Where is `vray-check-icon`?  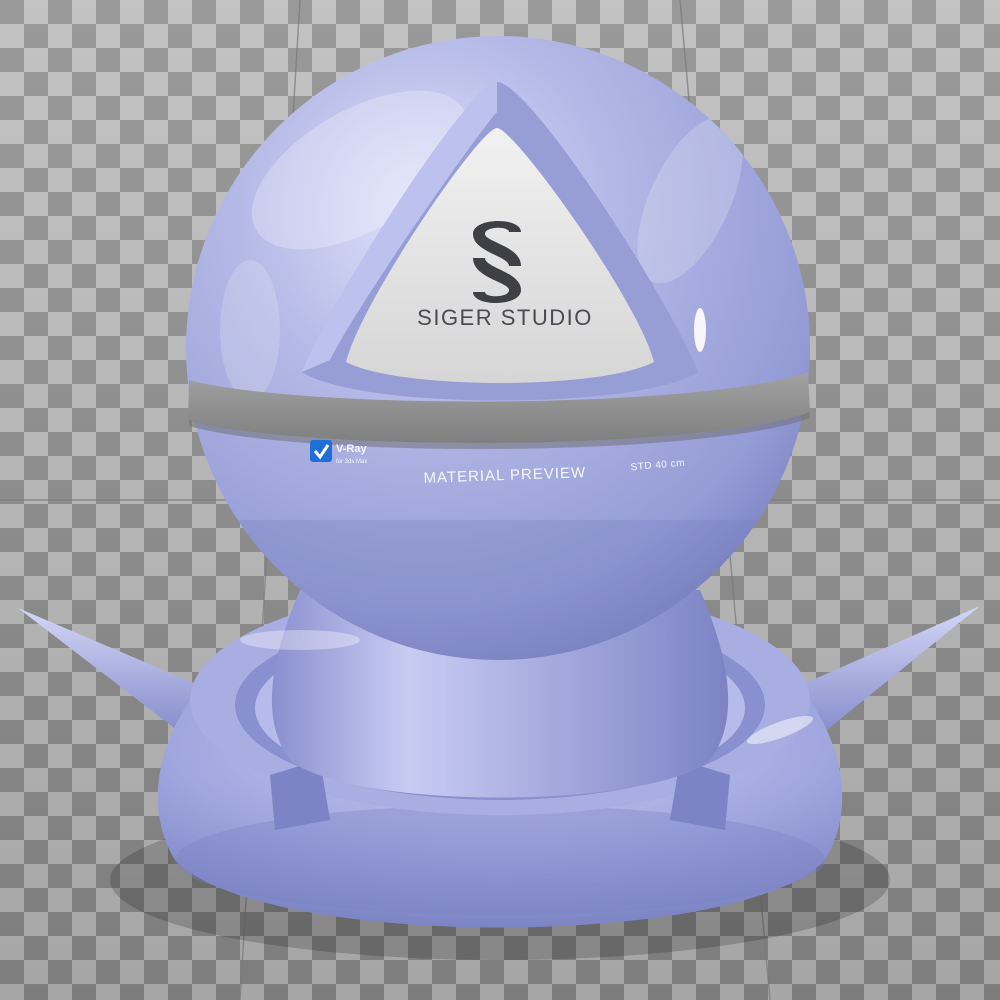 vray-check-icon is located at coordinates (321, 451).